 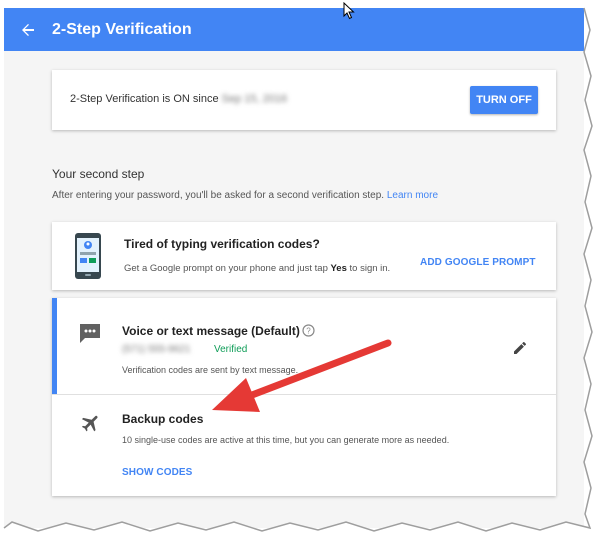 I want to click on method-divider, so click(x=304, y=394).